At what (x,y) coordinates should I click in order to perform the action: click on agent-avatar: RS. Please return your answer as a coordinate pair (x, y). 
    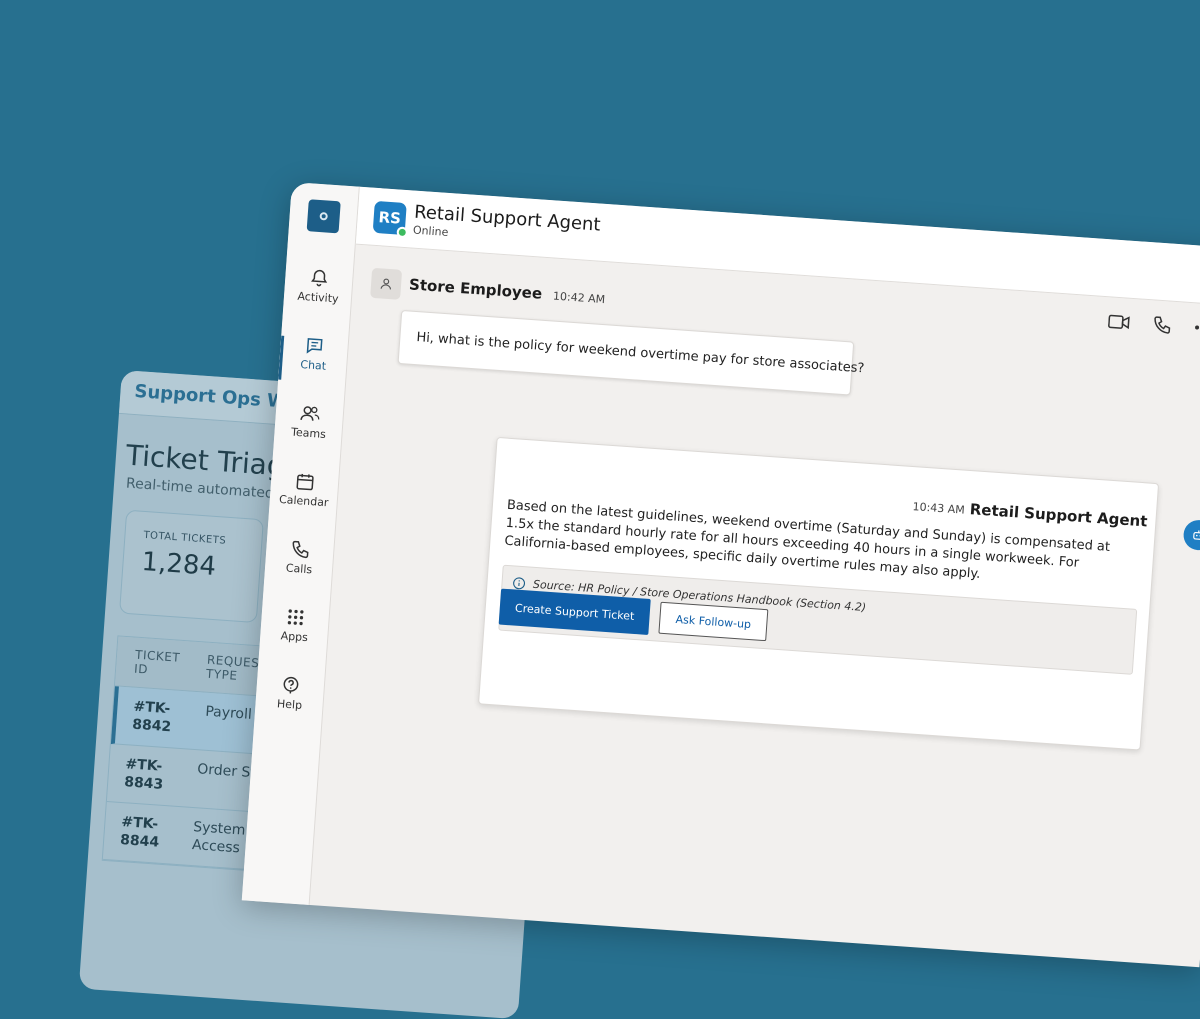
    Looking at the image, I should click on (390, 217).